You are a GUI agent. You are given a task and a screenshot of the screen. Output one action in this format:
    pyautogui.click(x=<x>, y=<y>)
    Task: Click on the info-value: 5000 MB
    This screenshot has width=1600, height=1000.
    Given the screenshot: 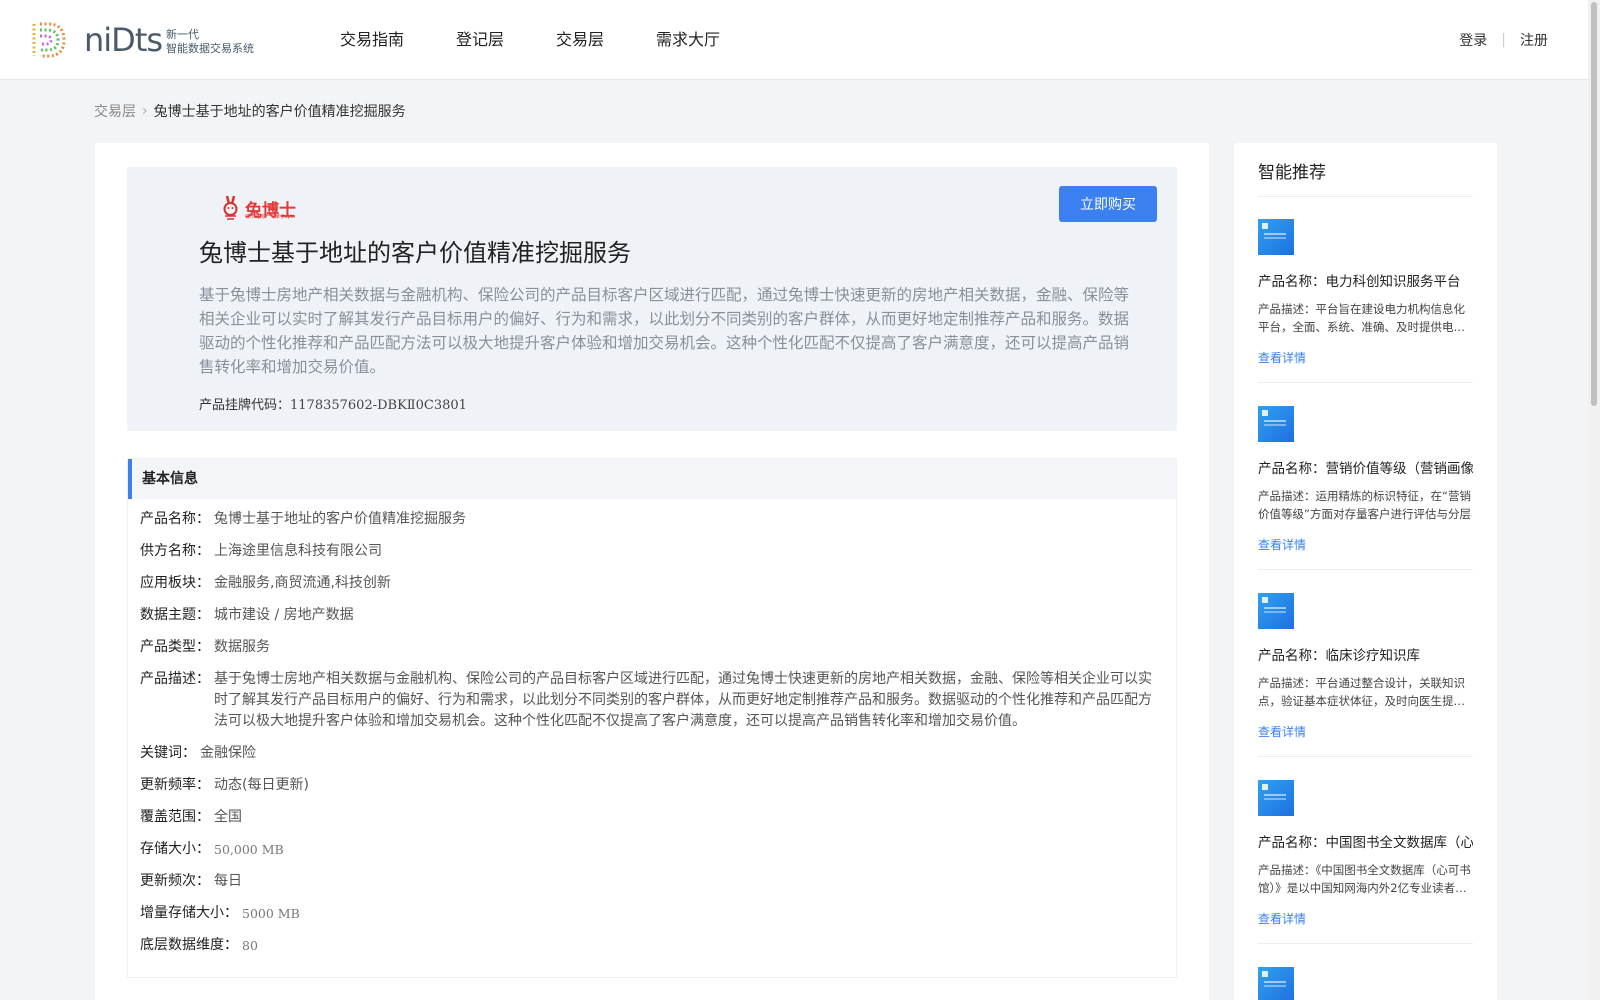 What is the action you would take?
    pyautogui.click(x=271, y=913)
    